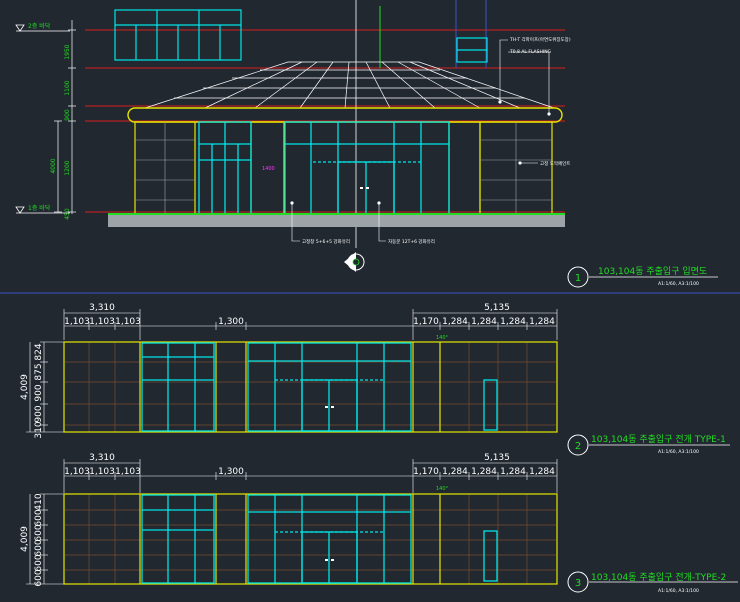 The height and width of the screenshot is (602, 740). What do you see at coordinates (426, 322) in the screenshot?
I see `dim-seg-1-5: 1,170` at bounding box center [426, 322].